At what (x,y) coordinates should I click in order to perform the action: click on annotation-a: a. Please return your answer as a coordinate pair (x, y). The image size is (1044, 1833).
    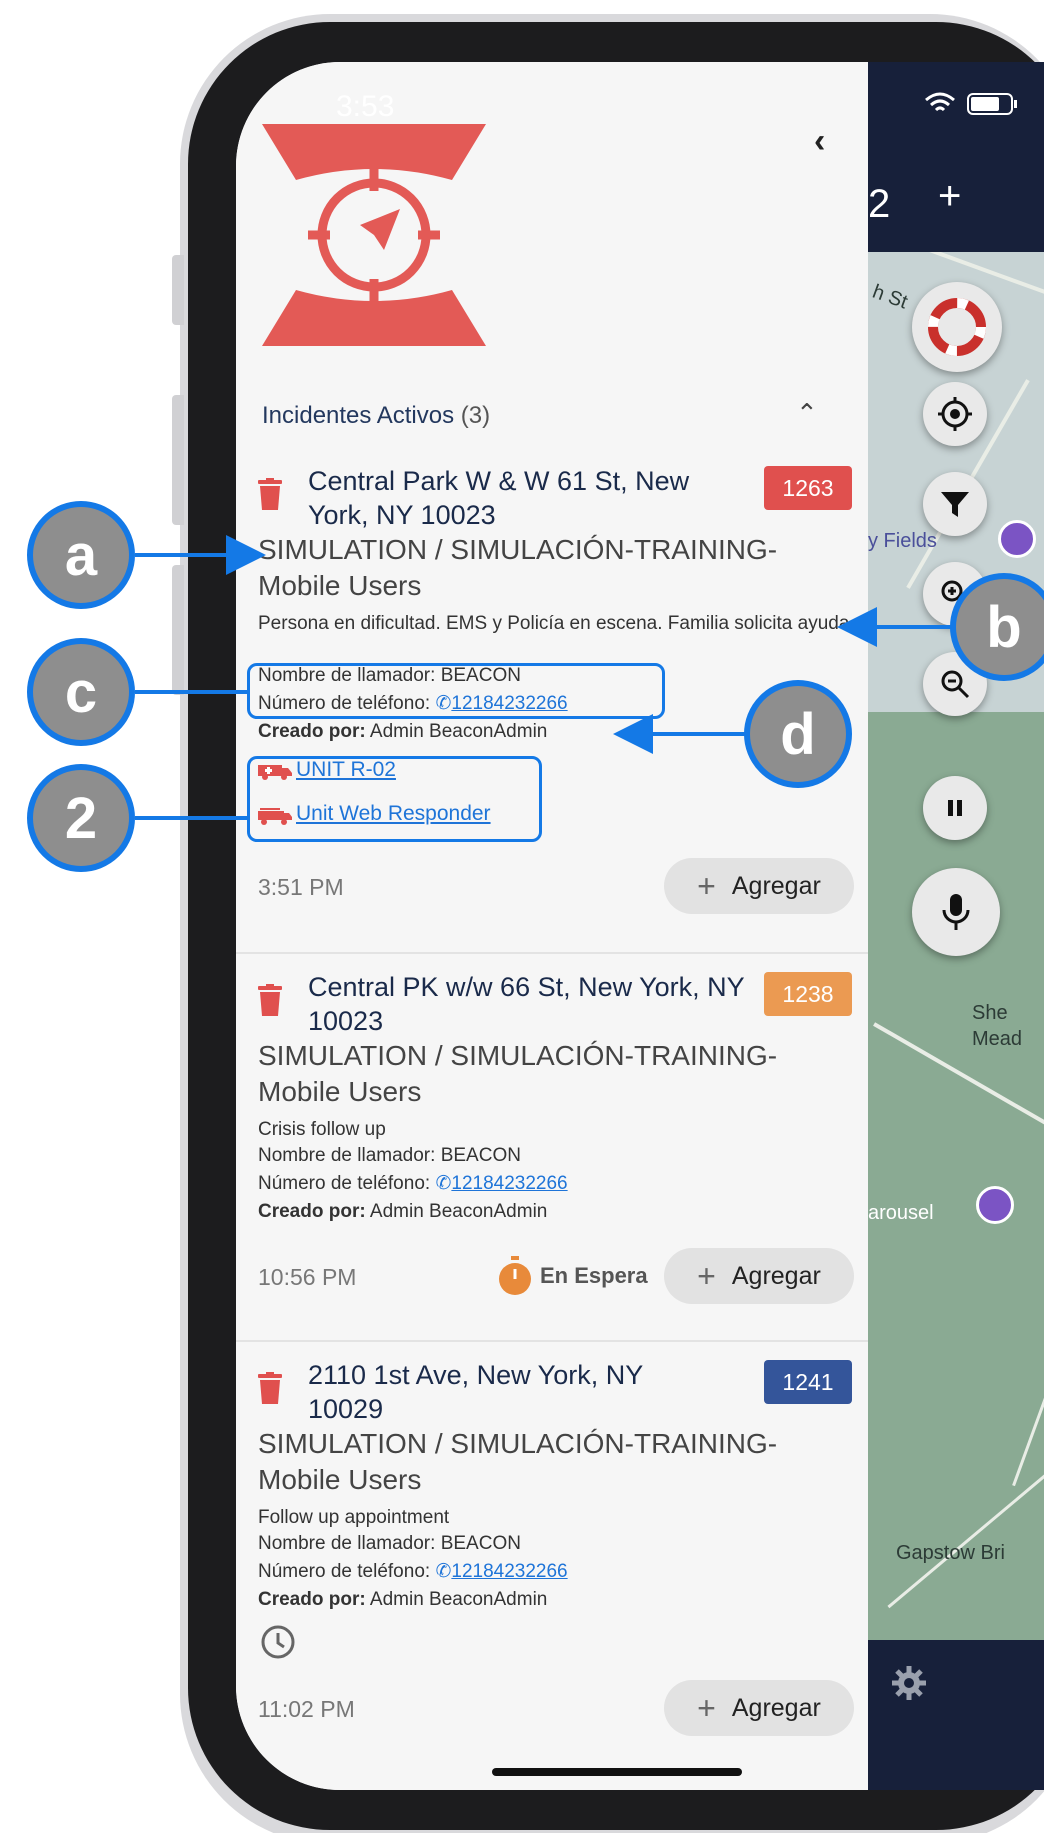
    Looking at the image, I should click on (81, 555).